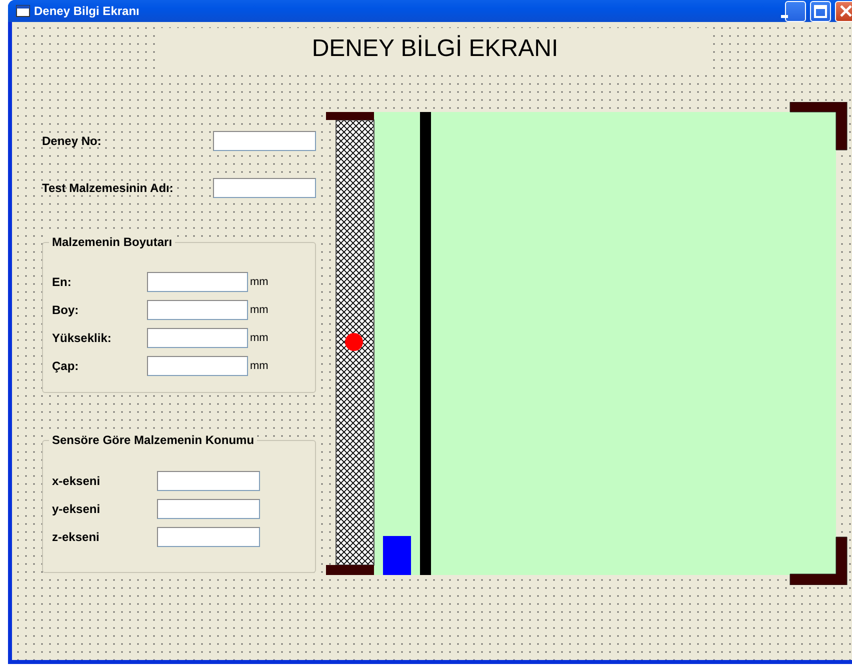  I want to click on field-label: Boy:, so click(66, 310).